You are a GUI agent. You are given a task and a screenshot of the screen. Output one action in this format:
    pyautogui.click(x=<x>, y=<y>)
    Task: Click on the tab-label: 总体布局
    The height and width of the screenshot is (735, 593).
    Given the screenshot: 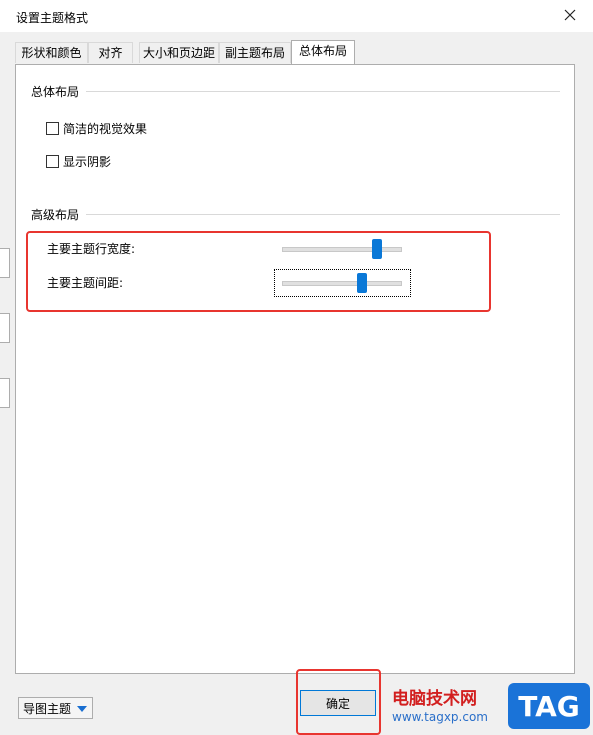 What is the action you would take?
    pyautogui.click(x=322, y=51)
    